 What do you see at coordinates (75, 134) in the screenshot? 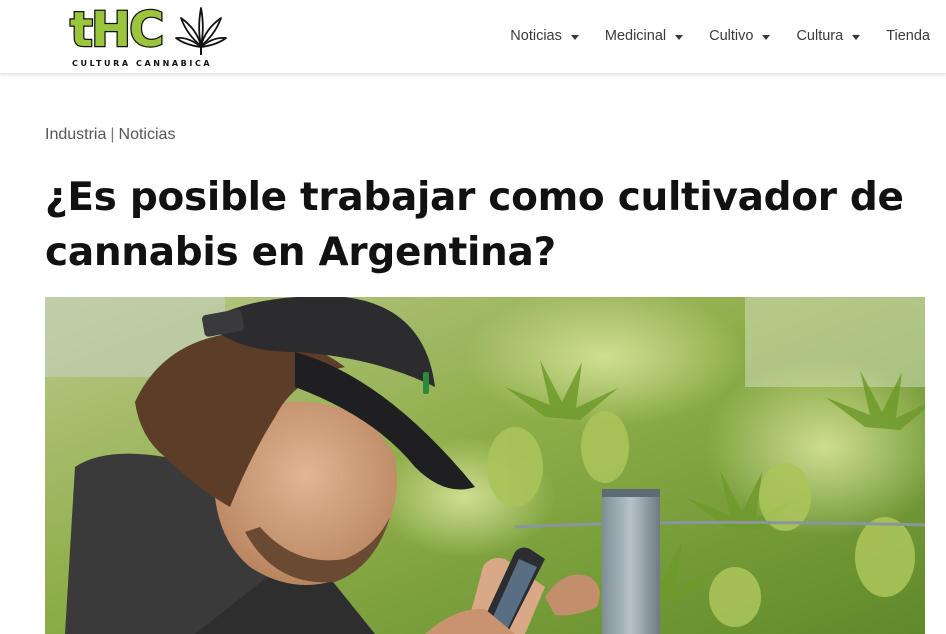
I see `category-link-industria: Industria` at bounding box center [75, 134].